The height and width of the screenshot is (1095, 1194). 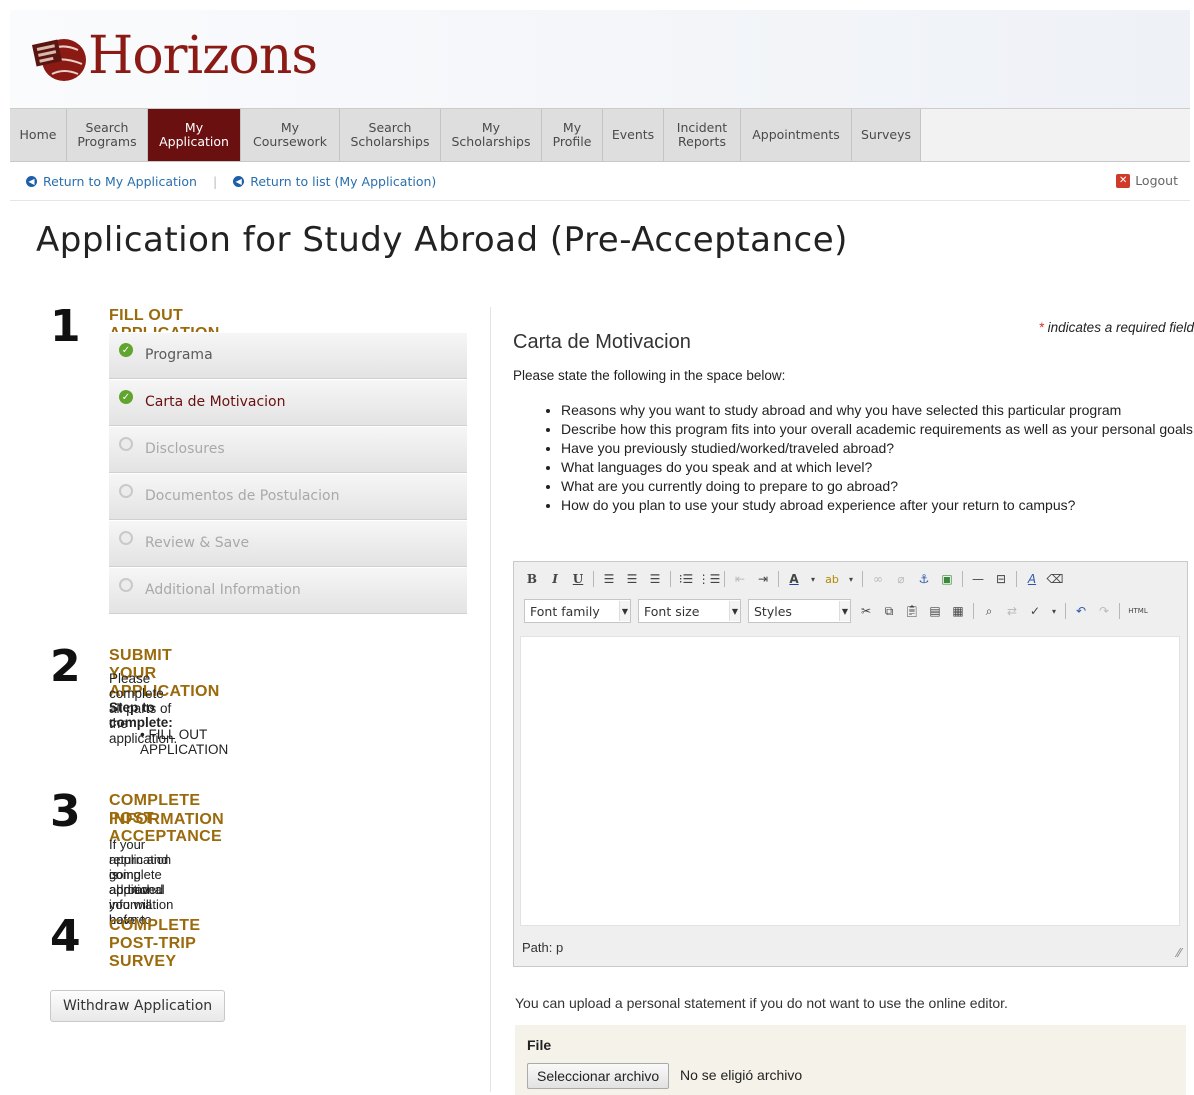 I want to click on align-center-icon: ☰, so click(x=632, y=579).